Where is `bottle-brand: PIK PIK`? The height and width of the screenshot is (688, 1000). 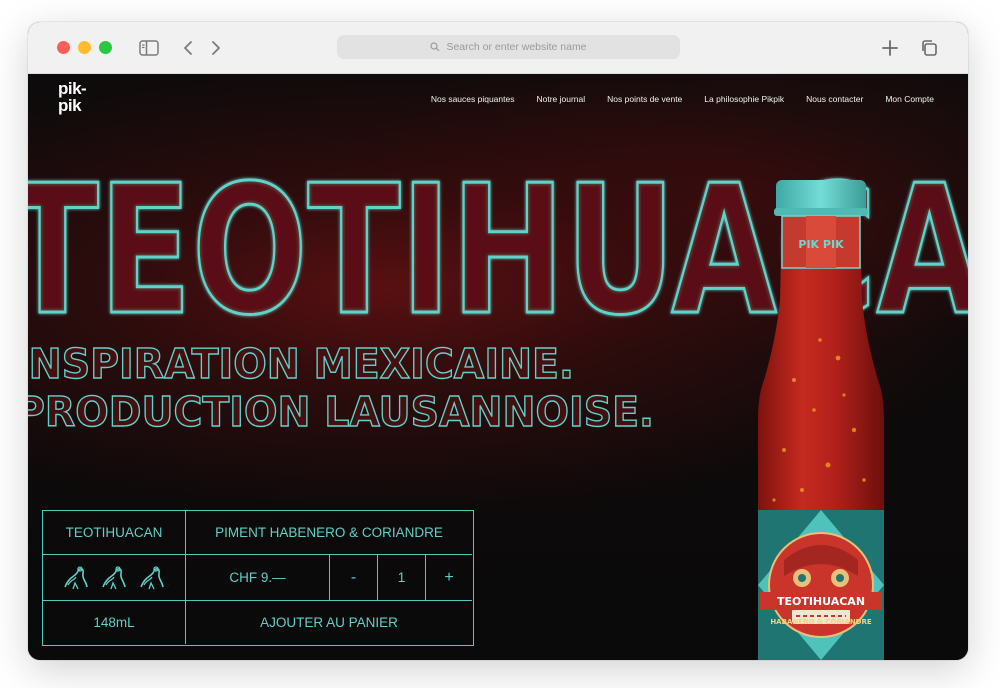
bottle-brand: PIK PIK is located at coordinates (821, 244).